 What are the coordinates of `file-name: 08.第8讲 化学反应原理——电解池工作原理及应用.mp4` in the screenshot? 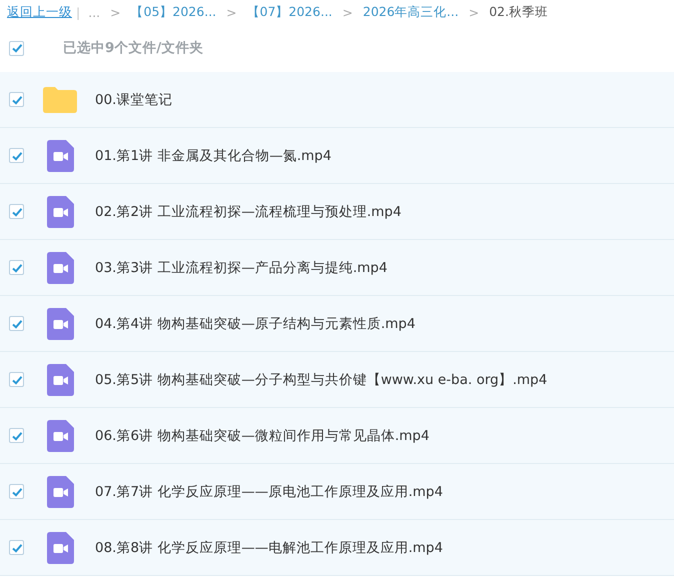 It's located at (269, 547).